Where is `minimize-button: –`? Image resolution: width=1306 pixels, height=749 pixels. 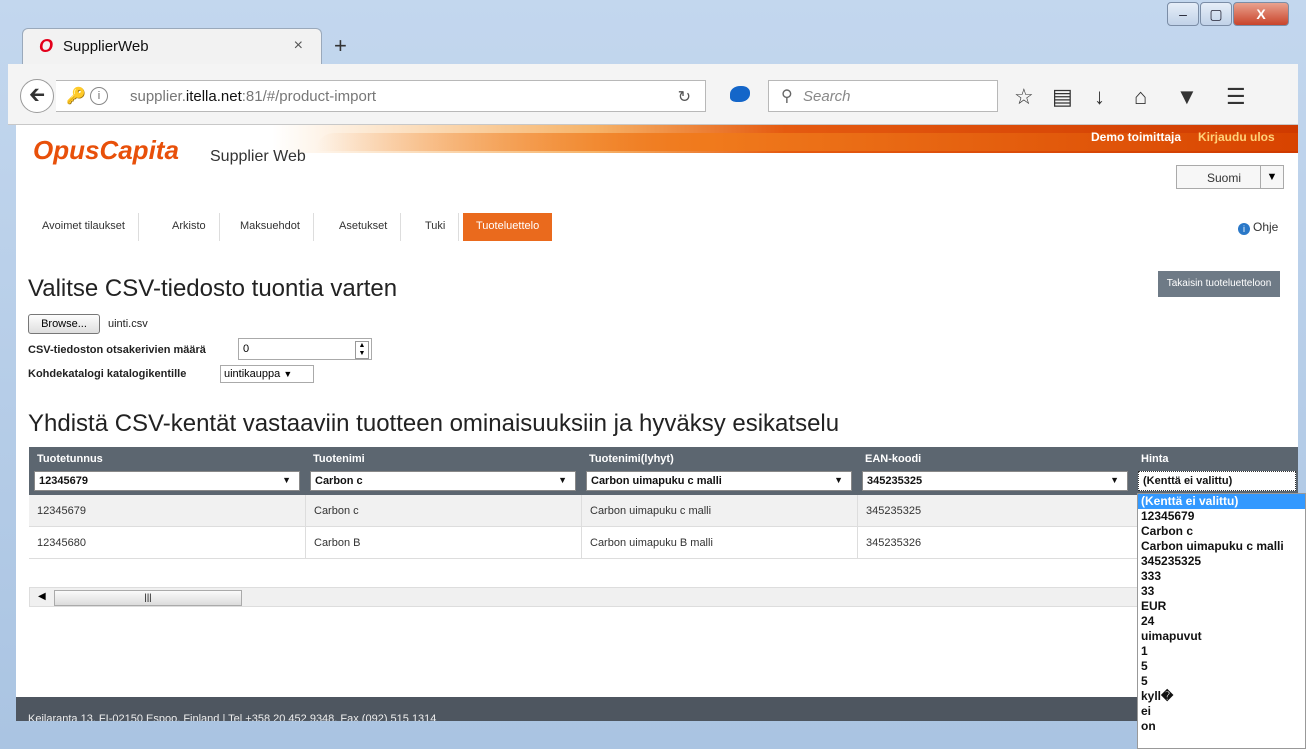 minimize-button: – is located at coordinates (1183, 14).